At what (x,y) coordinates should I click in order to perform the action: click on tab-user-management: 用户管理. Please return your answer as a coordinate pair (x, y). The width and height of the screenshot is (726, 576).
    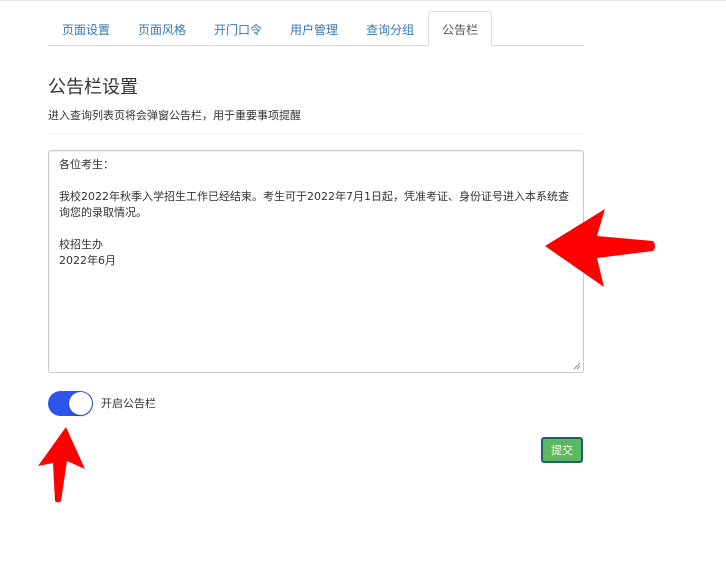
    Looking at the image, I should click on (314, 28).